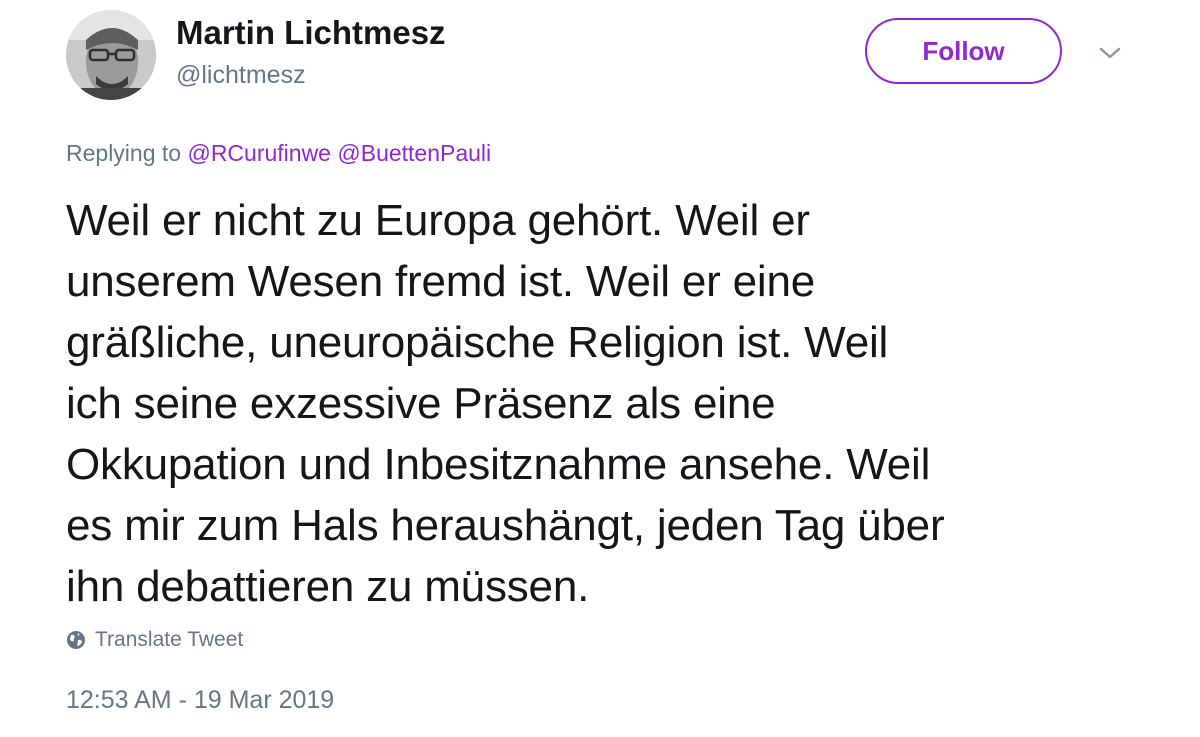 The height and width of the screenshot is (737, 1200). Describe the element at coordinates (241, 75) in the screenshot. I see `author-handle: @lichtmesz` at that location.